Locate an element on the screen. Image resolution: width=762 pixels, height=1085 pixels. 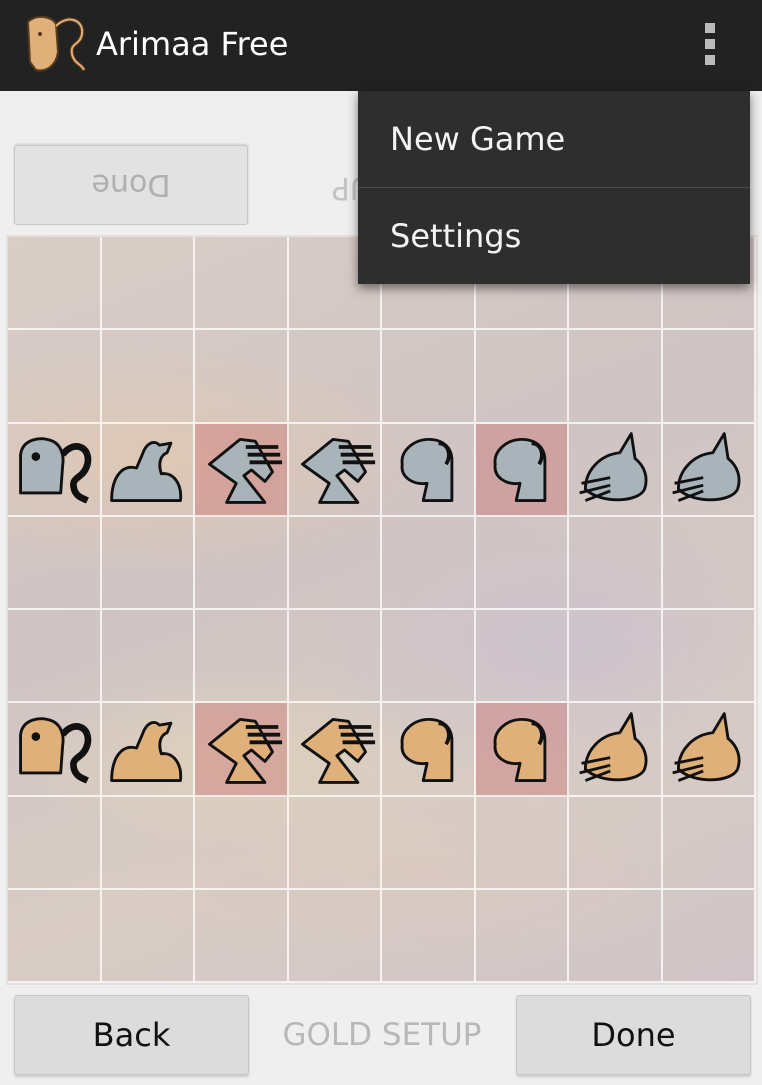
done-button: Done is located at coordinates (633, 1035).